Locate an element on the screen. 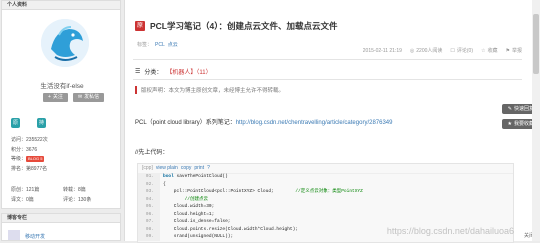  comment-link: ☐ 评论(0) is located at coordinates (461, 51).